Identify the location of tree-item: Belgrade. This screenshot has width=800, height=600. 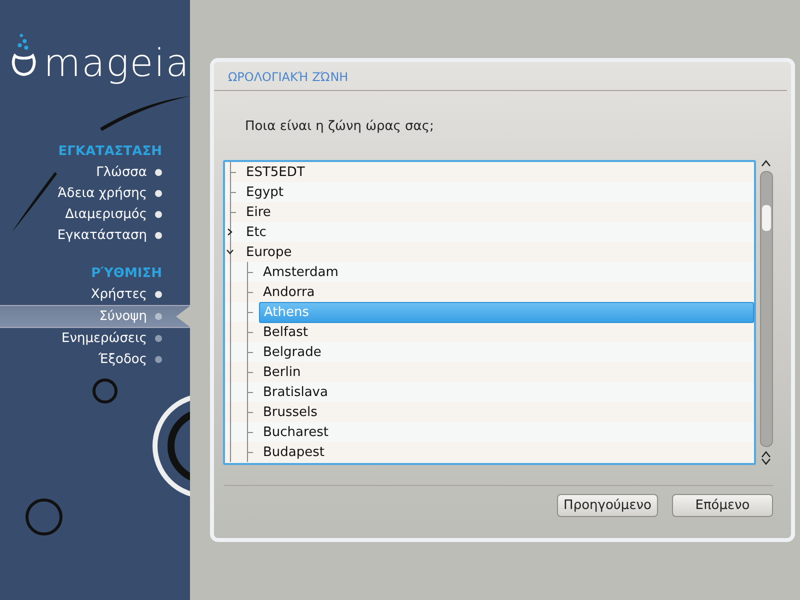
(292, 352).